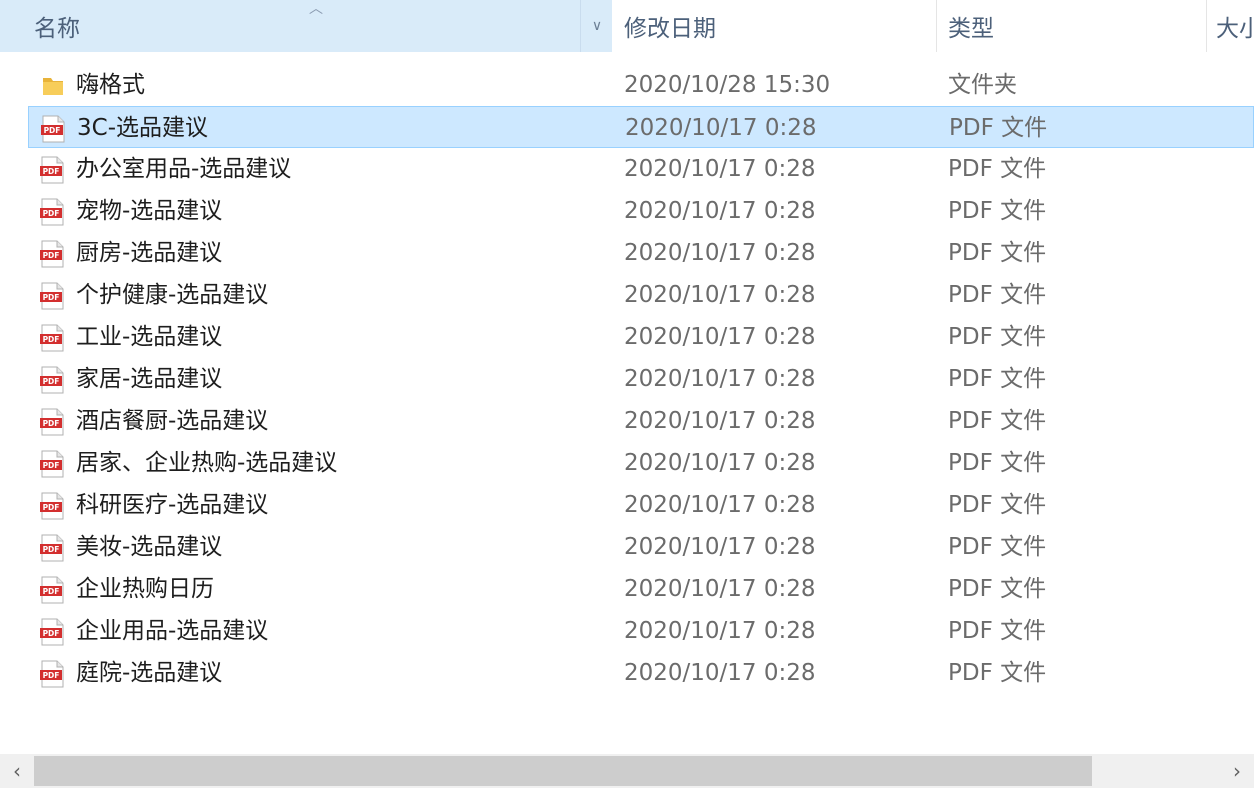 The image size is (1254, 788). Describe the element at coordinates (149, 253) in the screenshot. I see `file-name: 厨房-选品建议` at that location.